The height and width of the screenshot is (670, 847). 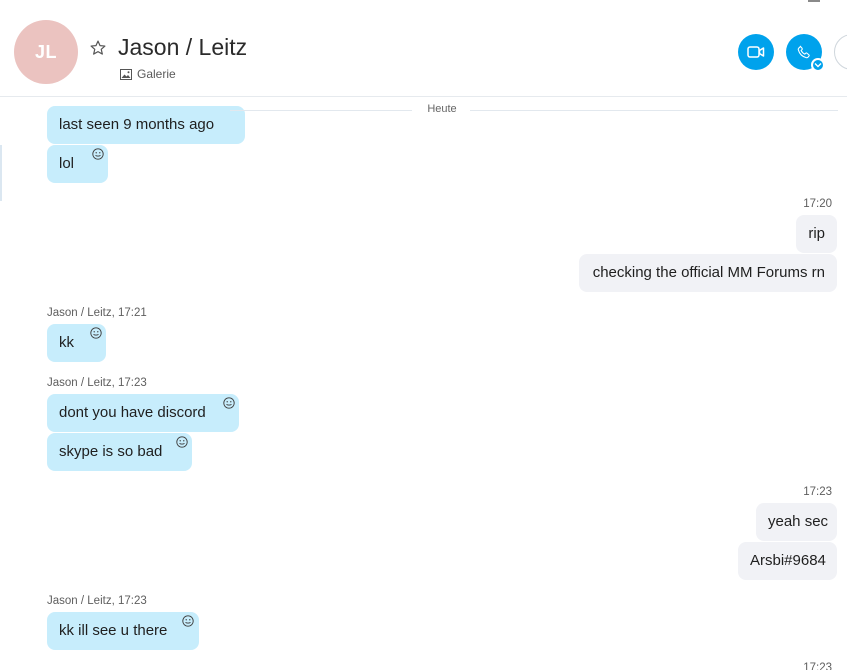 I want to click on incoming-message: kk, so click(x=76, y=343).